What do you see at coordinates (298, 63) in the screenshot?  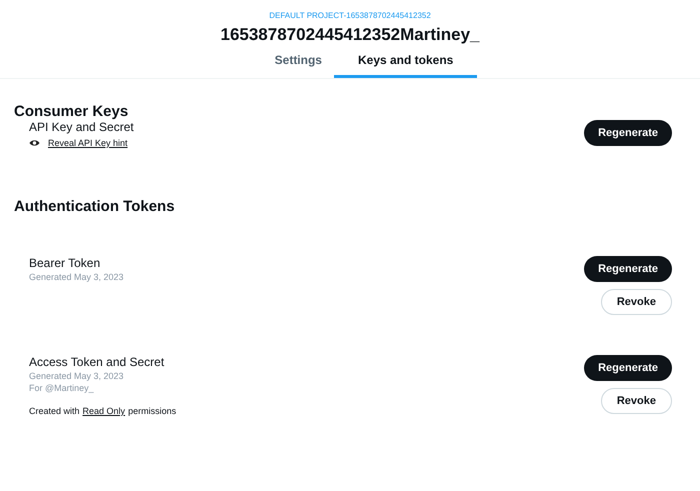 I see `tab: Settings` at bounding box center [298, 63].